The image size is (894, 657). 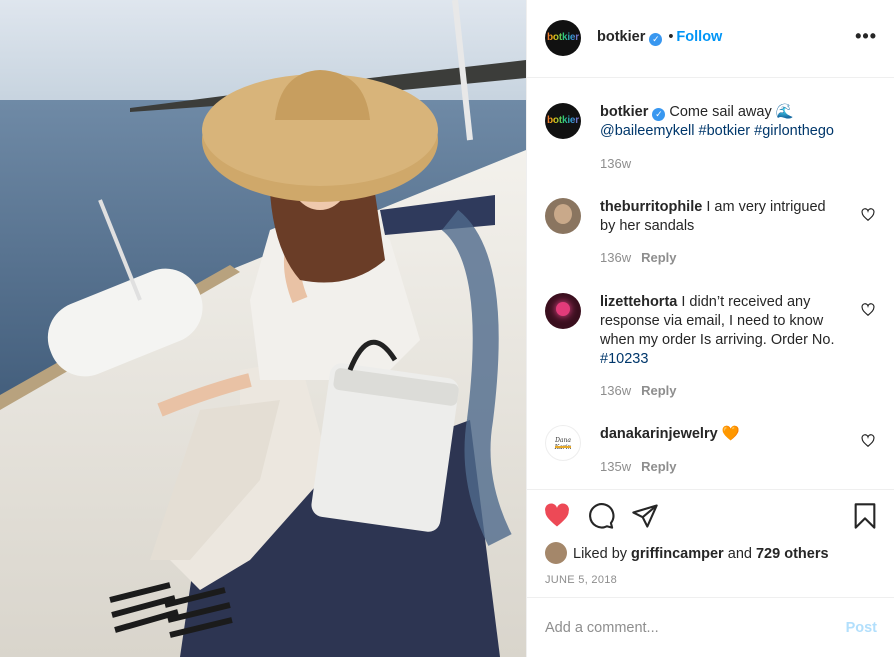 I want to click on comment-meta: 135w Reply, so click(x=638, y=466).